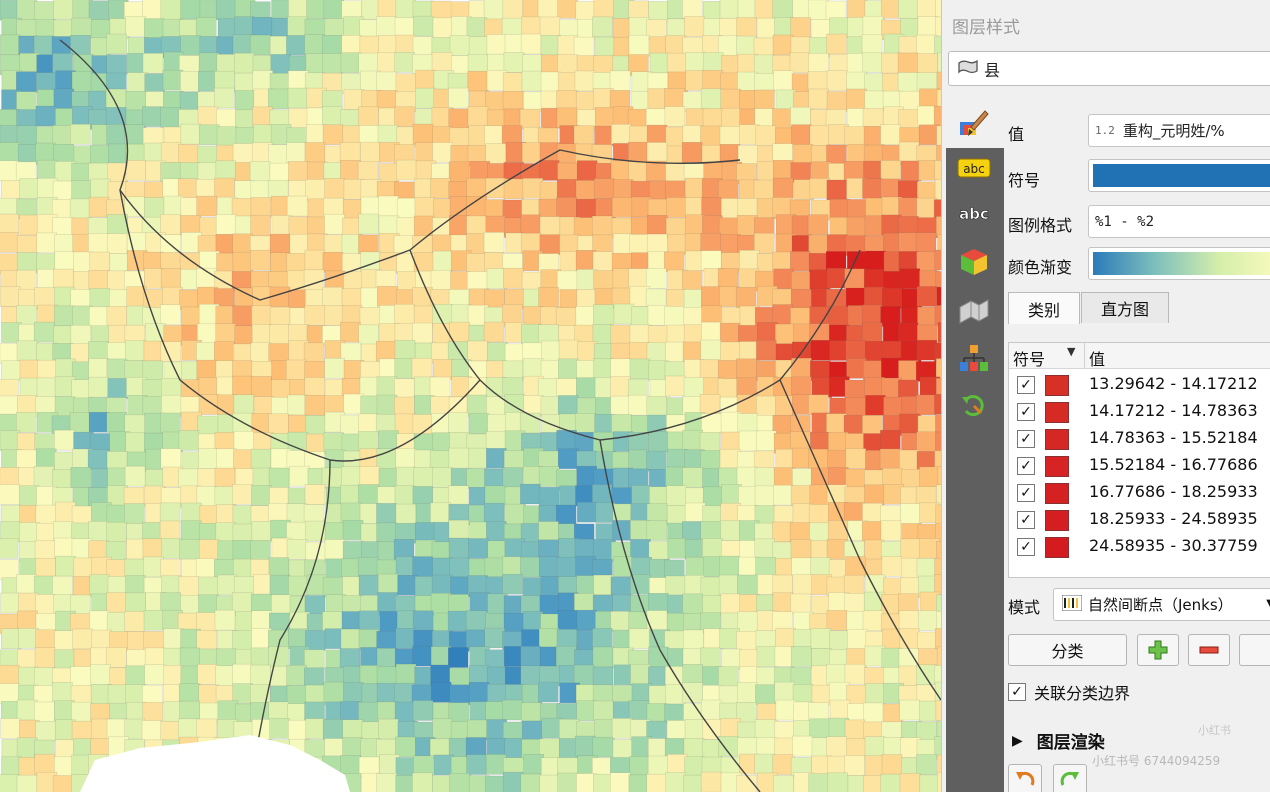 This screenshot has height=792, width=1270. I want to click on sort-down-icon: ▼, so click(1071, 351).